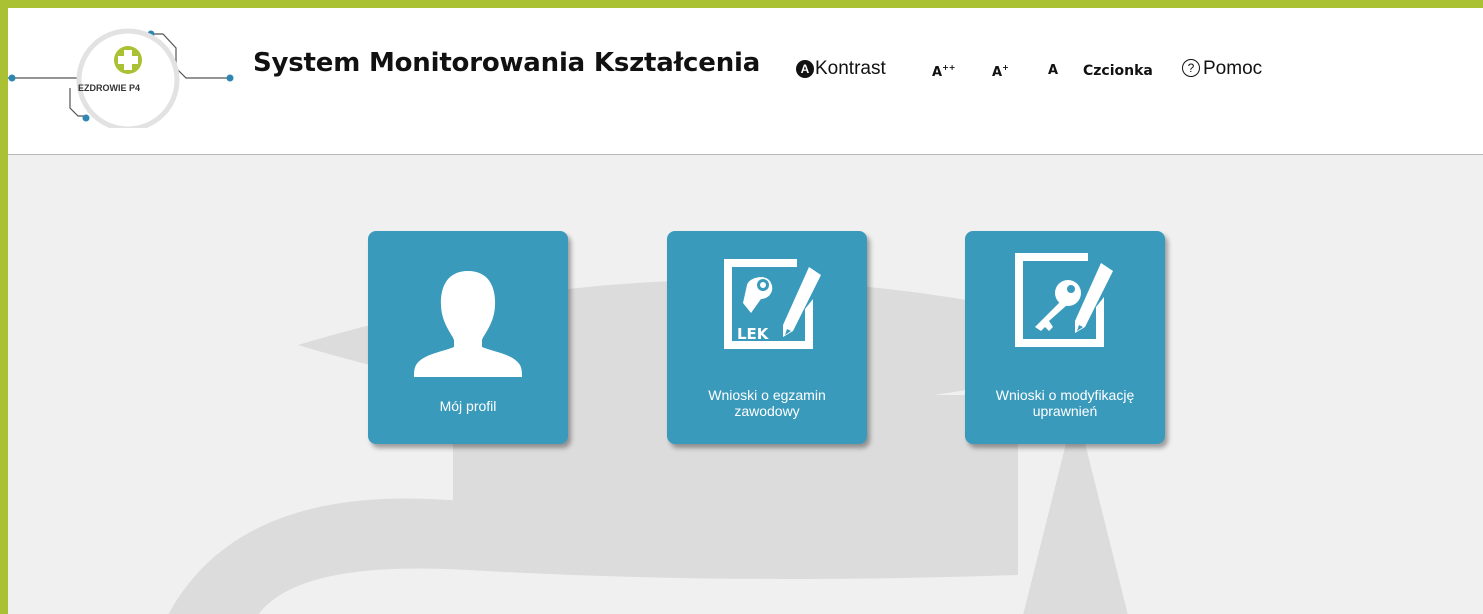  What do you see at coordinates (109, 88) in the screenshot?
I see `logo-wordmark: EZDROWIE P4` at bounding box center [109, 88].